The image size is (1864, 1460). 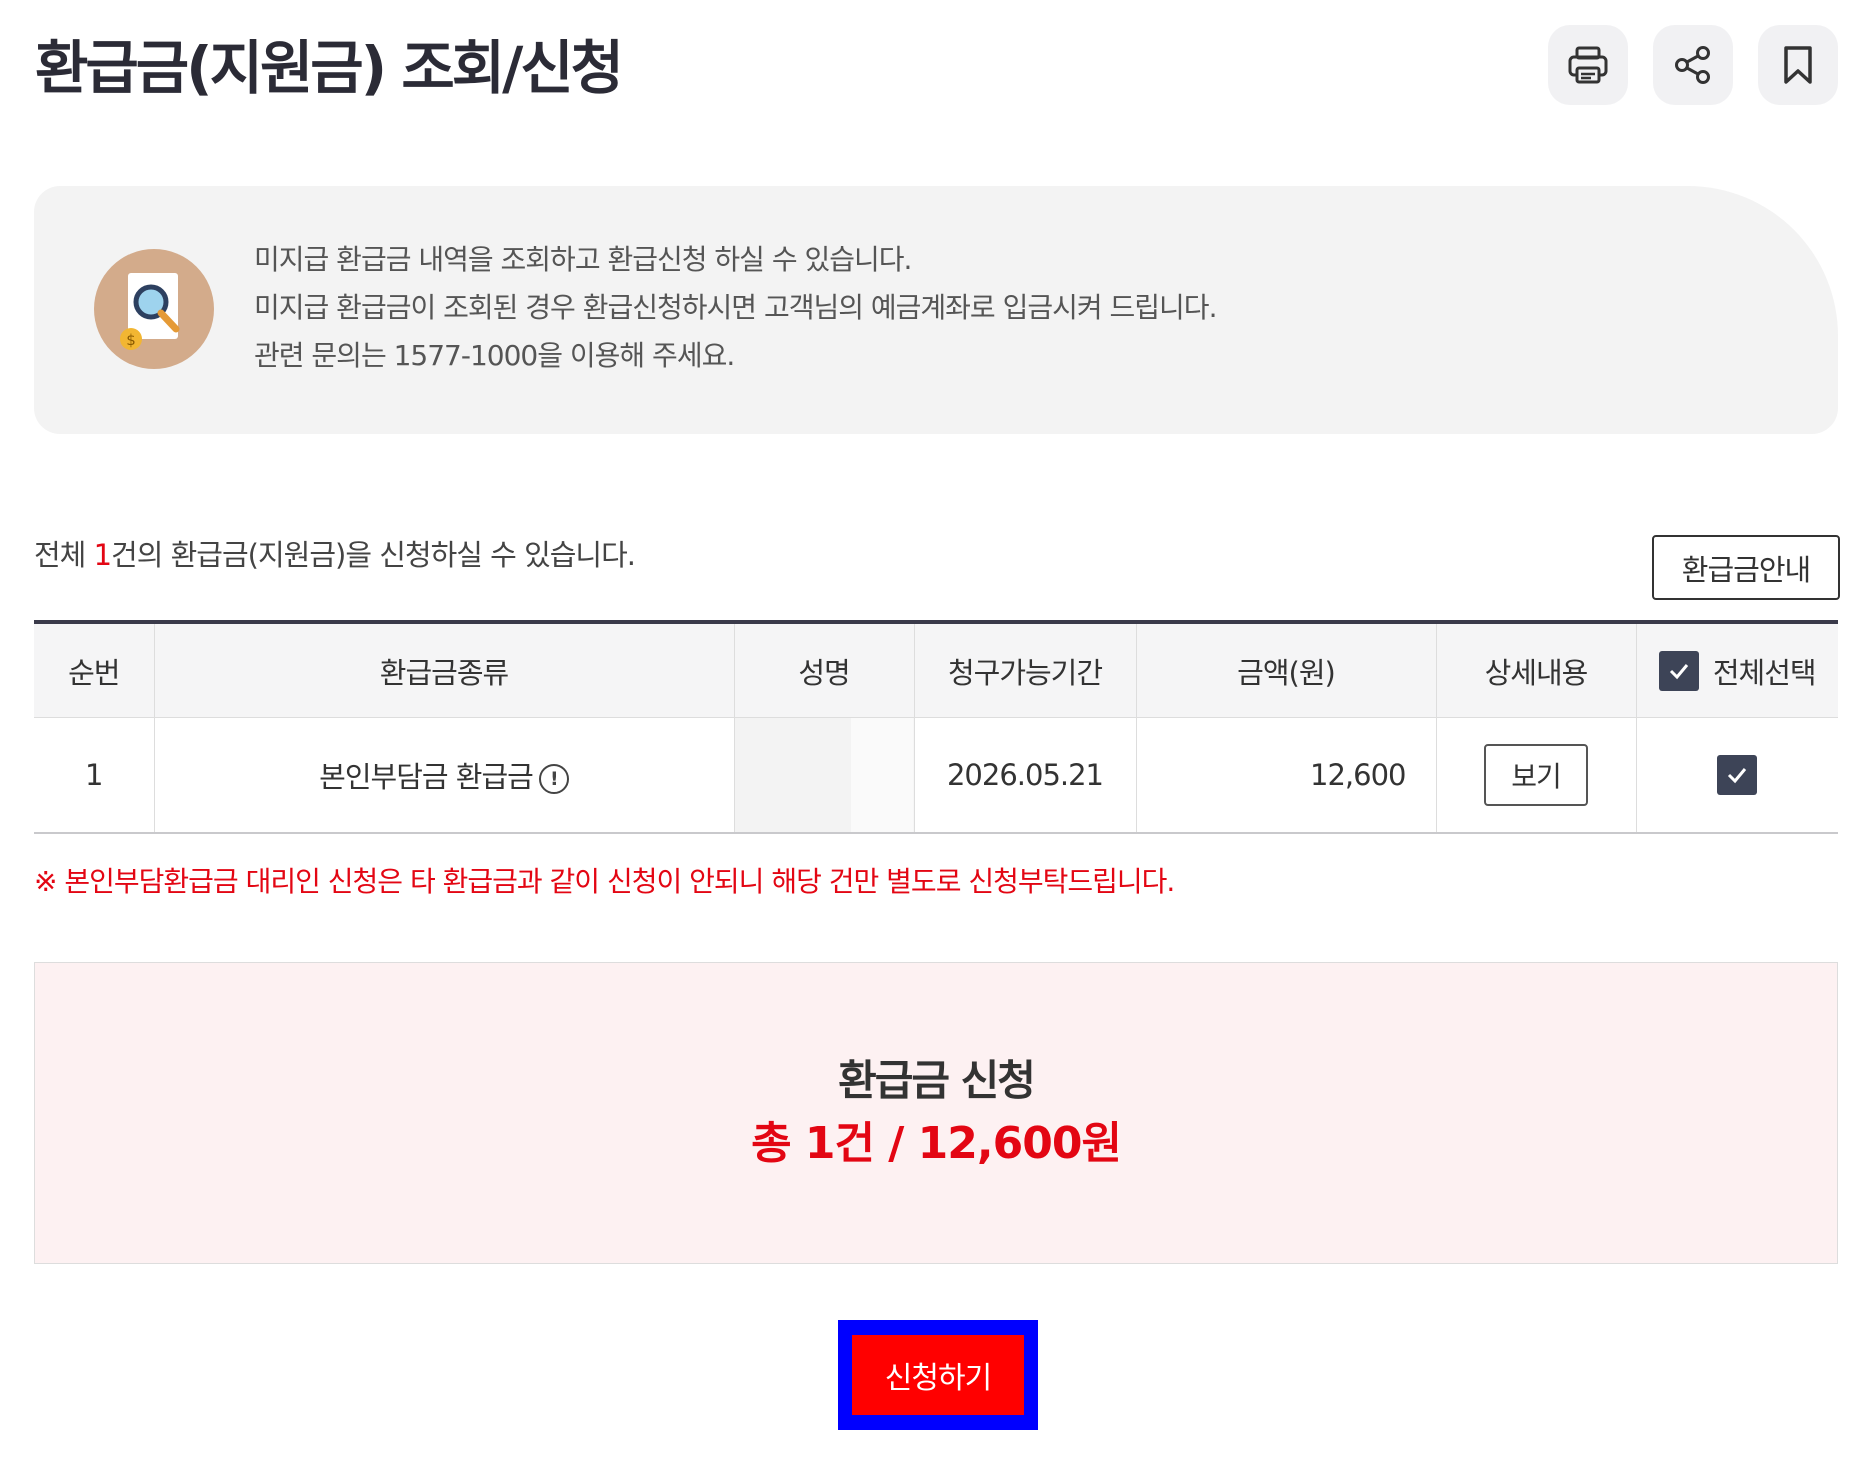 What do you see at coordinates (553, 779) in the screenshot?
I see `info-icon: !` at bounding box center [553, 779].